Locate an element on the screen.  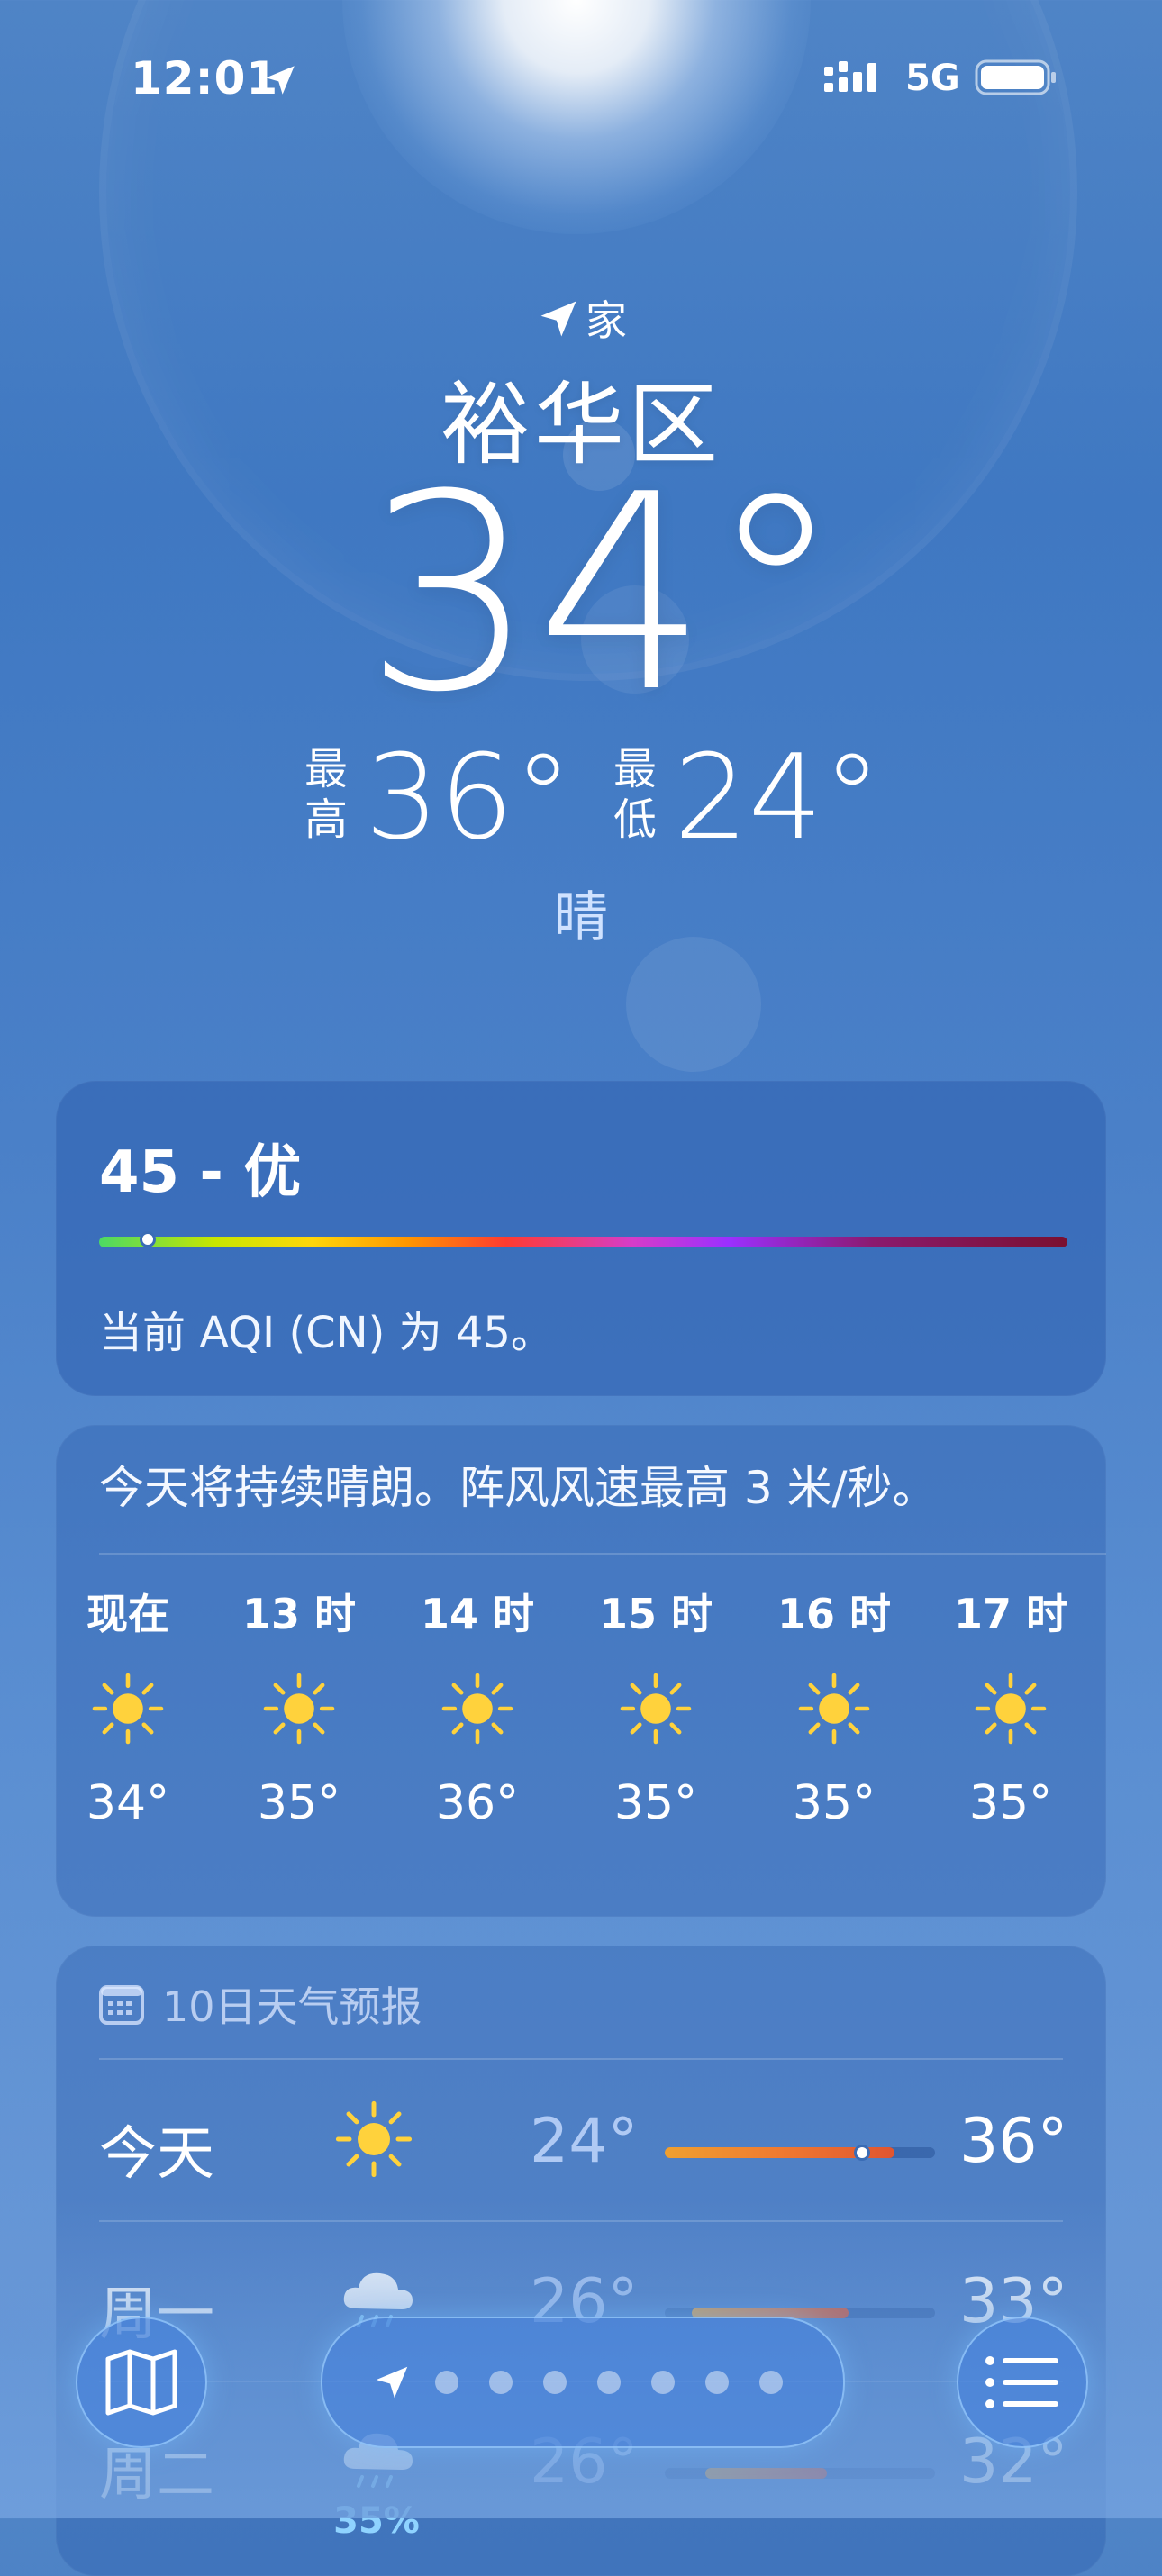
city-list-button is located at coordinates (1022, 2382).